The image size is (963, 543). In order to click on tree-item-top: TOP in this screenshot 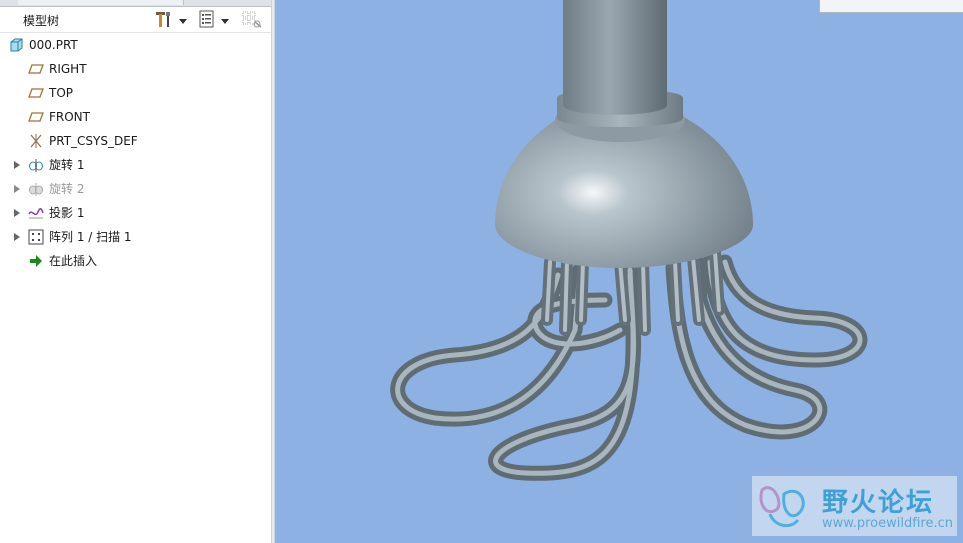, I will do `click(135, 93)`.